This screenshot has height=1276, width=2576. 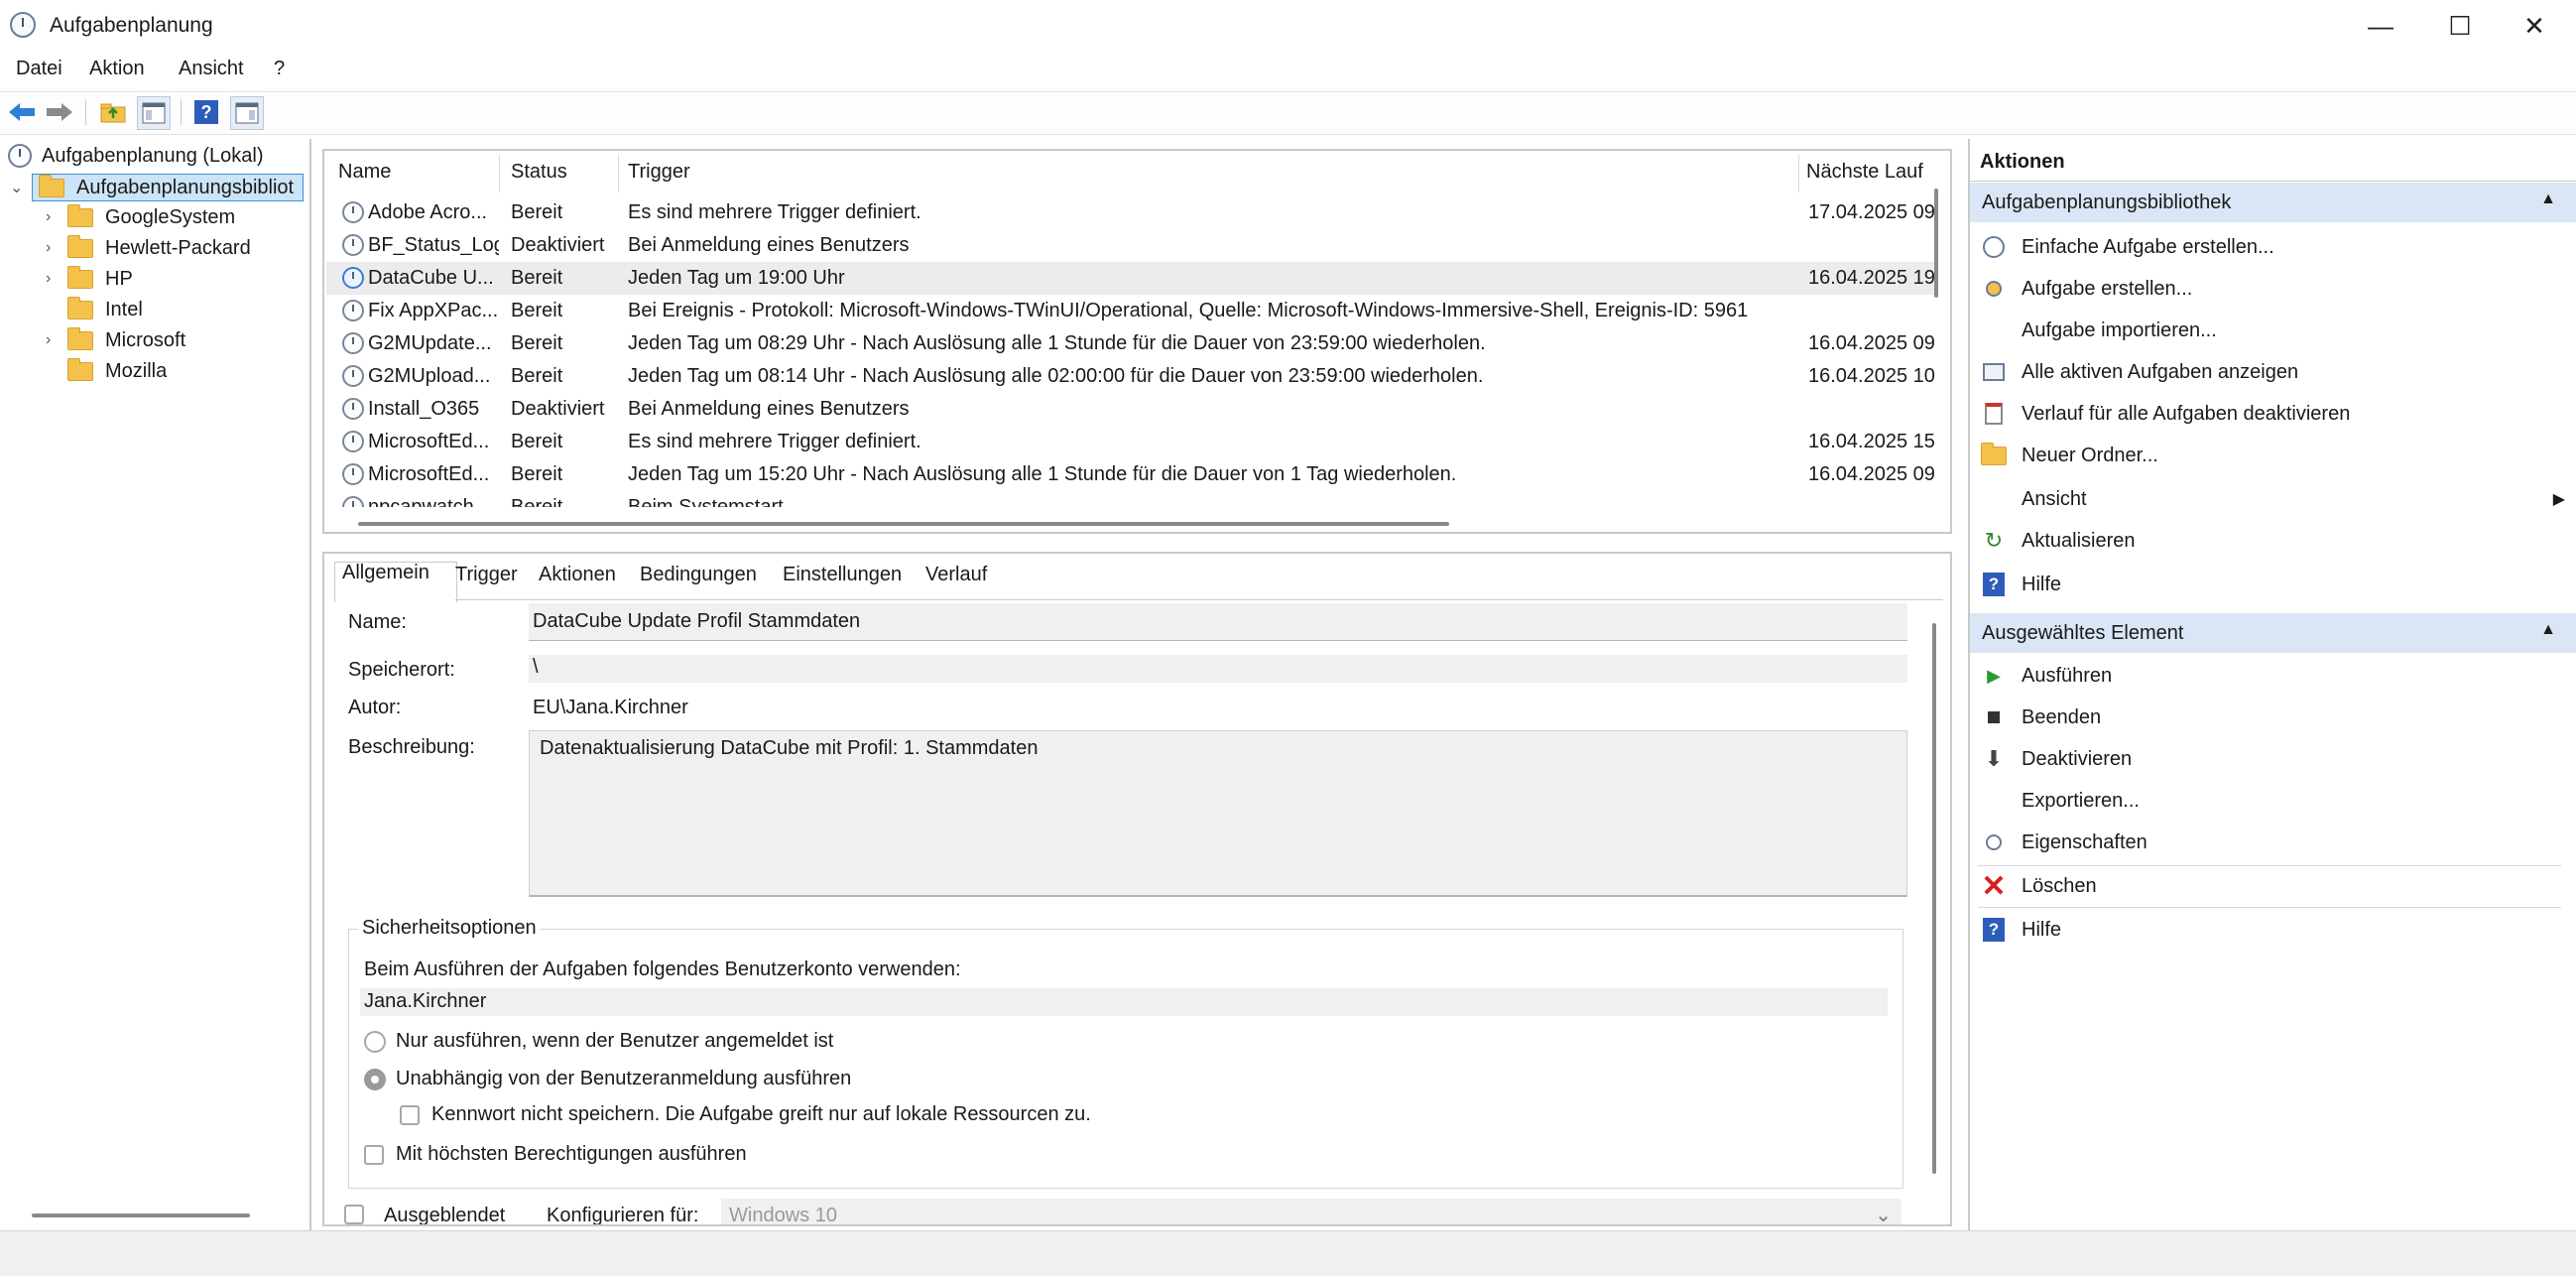 I want to click on configure-for-dropdown: Windows 10 ⌄, so click(x=1311, y=1211).